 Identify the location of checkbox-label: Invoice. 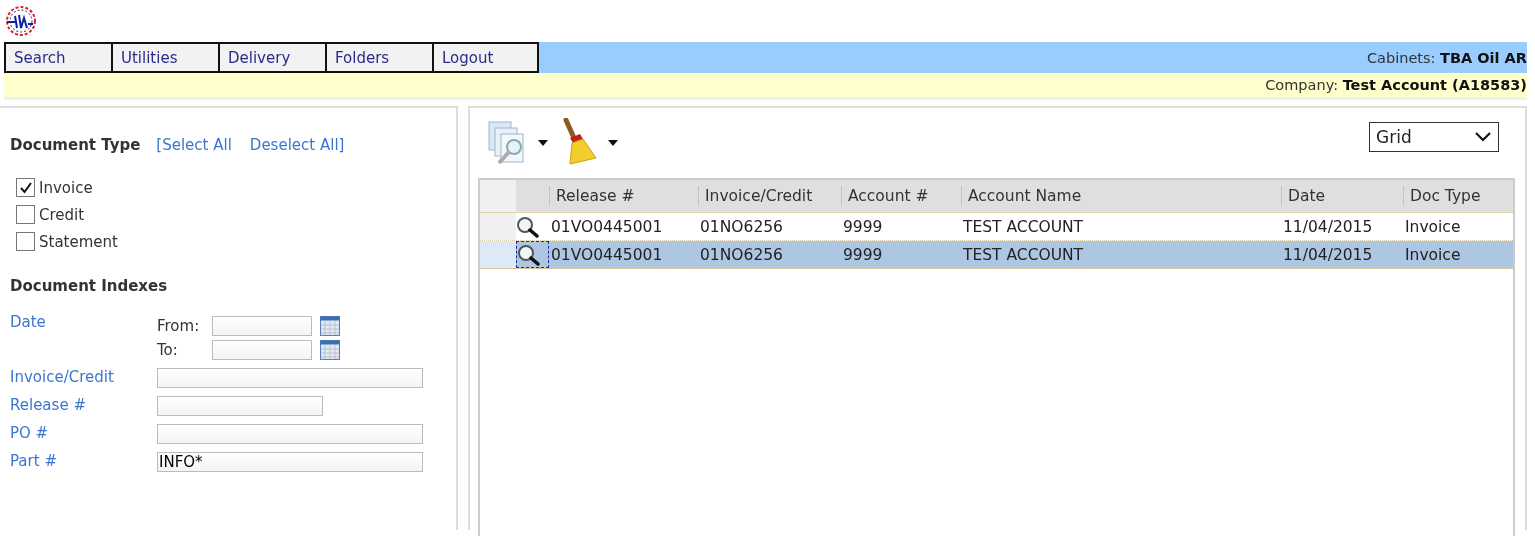
(66, 187).